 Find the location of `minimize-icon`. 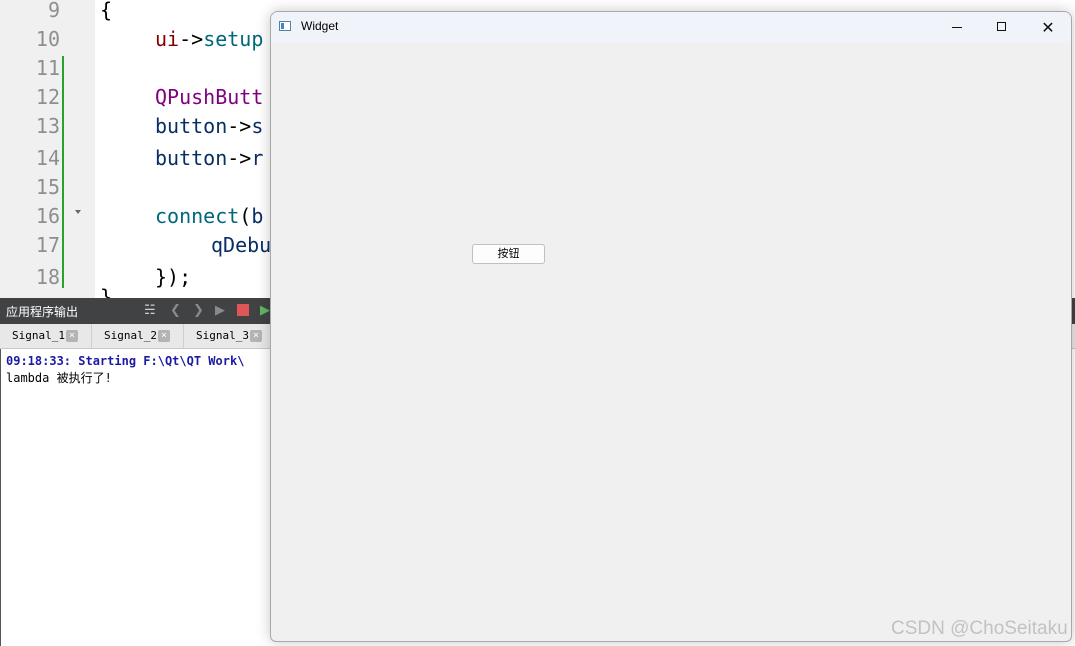

minimize-icon is located at coordinates (957, 27).